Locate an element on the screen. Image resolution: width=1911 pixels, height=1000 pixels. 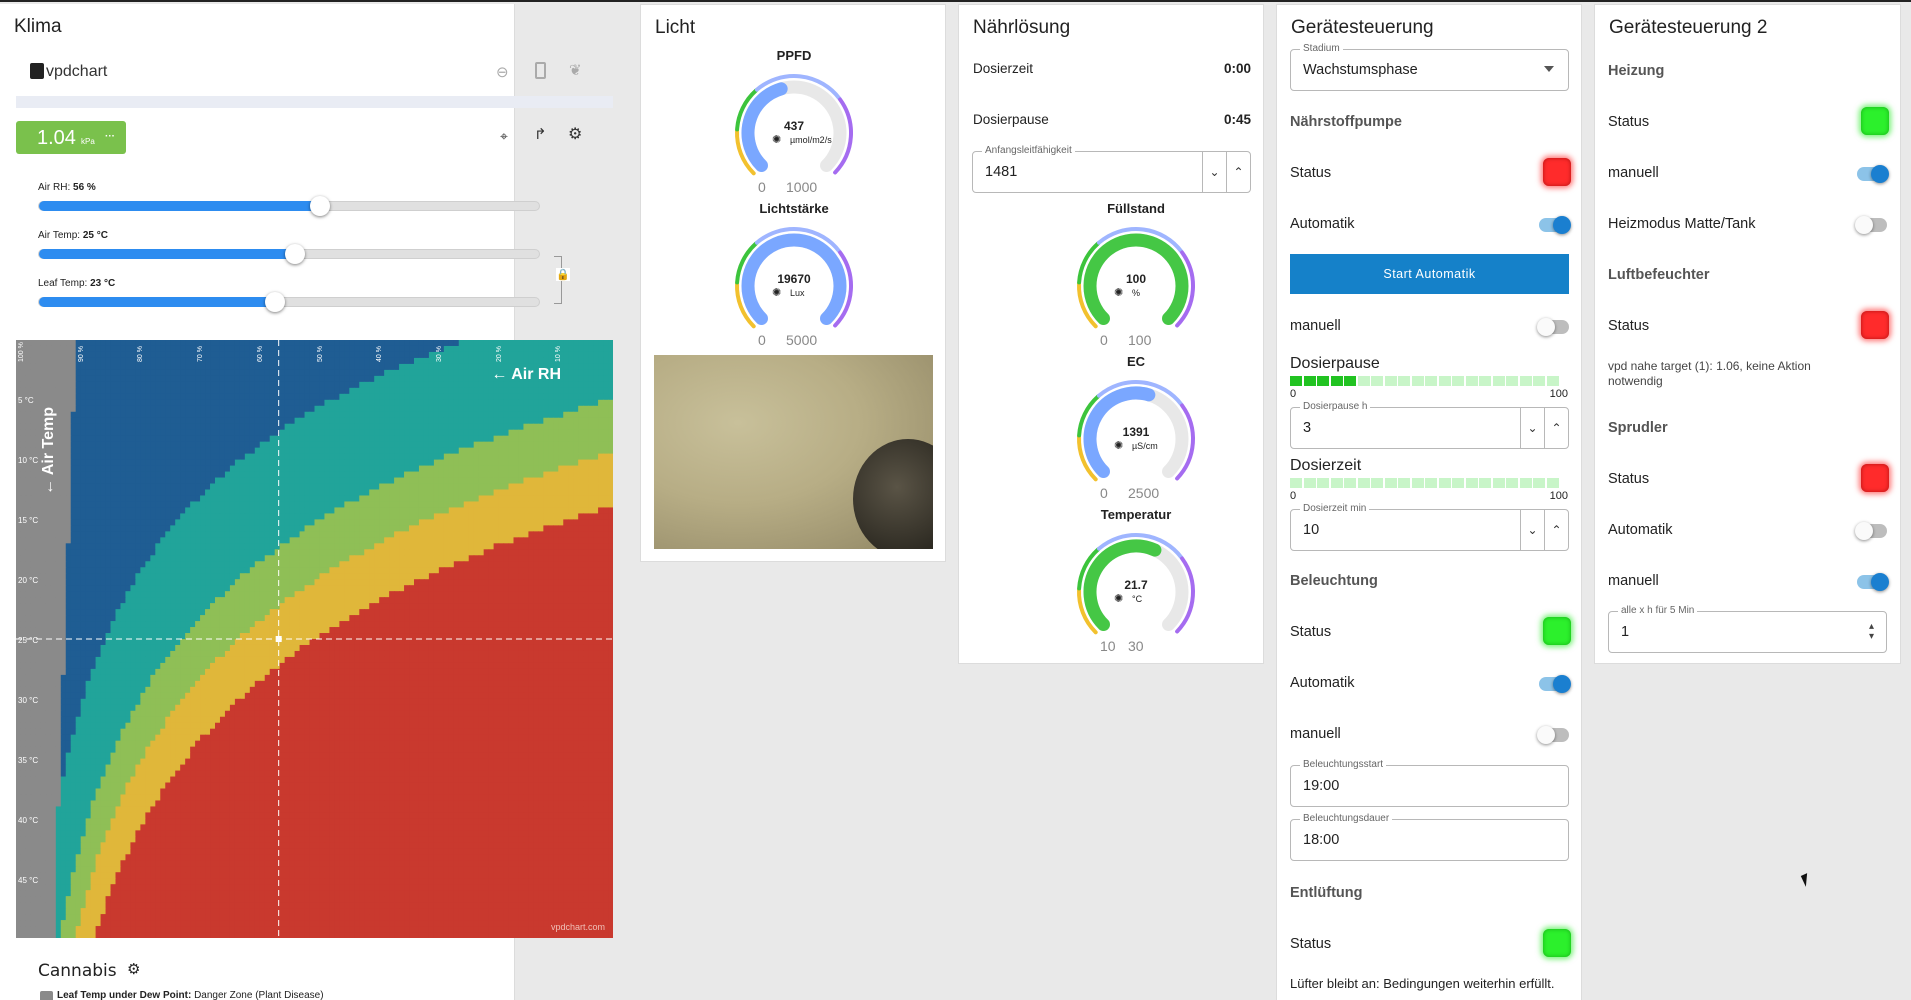
air-temp-thumb is located at coordinates (295, 254).